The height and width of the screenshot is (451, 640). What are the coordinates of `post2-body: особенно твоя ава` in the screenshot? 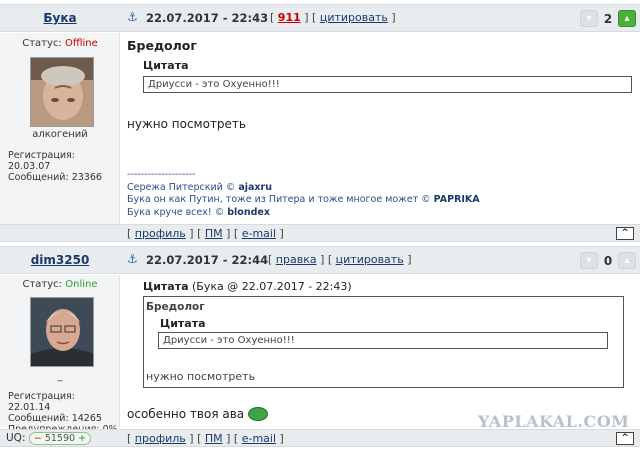 It's located at (197, 414).